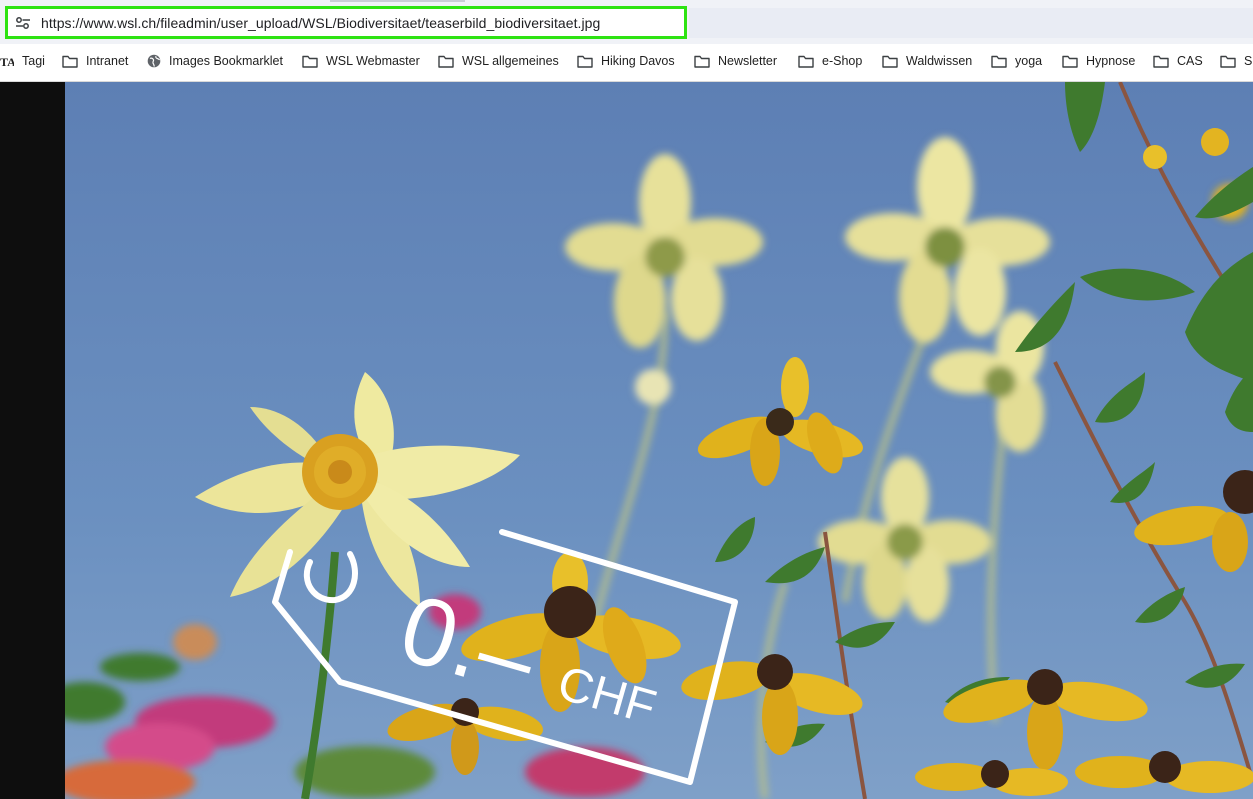 Image resolution: width=1253 pixels, height=799 pixels. What do you see at coordinates (33, 61) in the screenshot?
I see `bookmark-label: Tagi` at bounding box center [33, 61].